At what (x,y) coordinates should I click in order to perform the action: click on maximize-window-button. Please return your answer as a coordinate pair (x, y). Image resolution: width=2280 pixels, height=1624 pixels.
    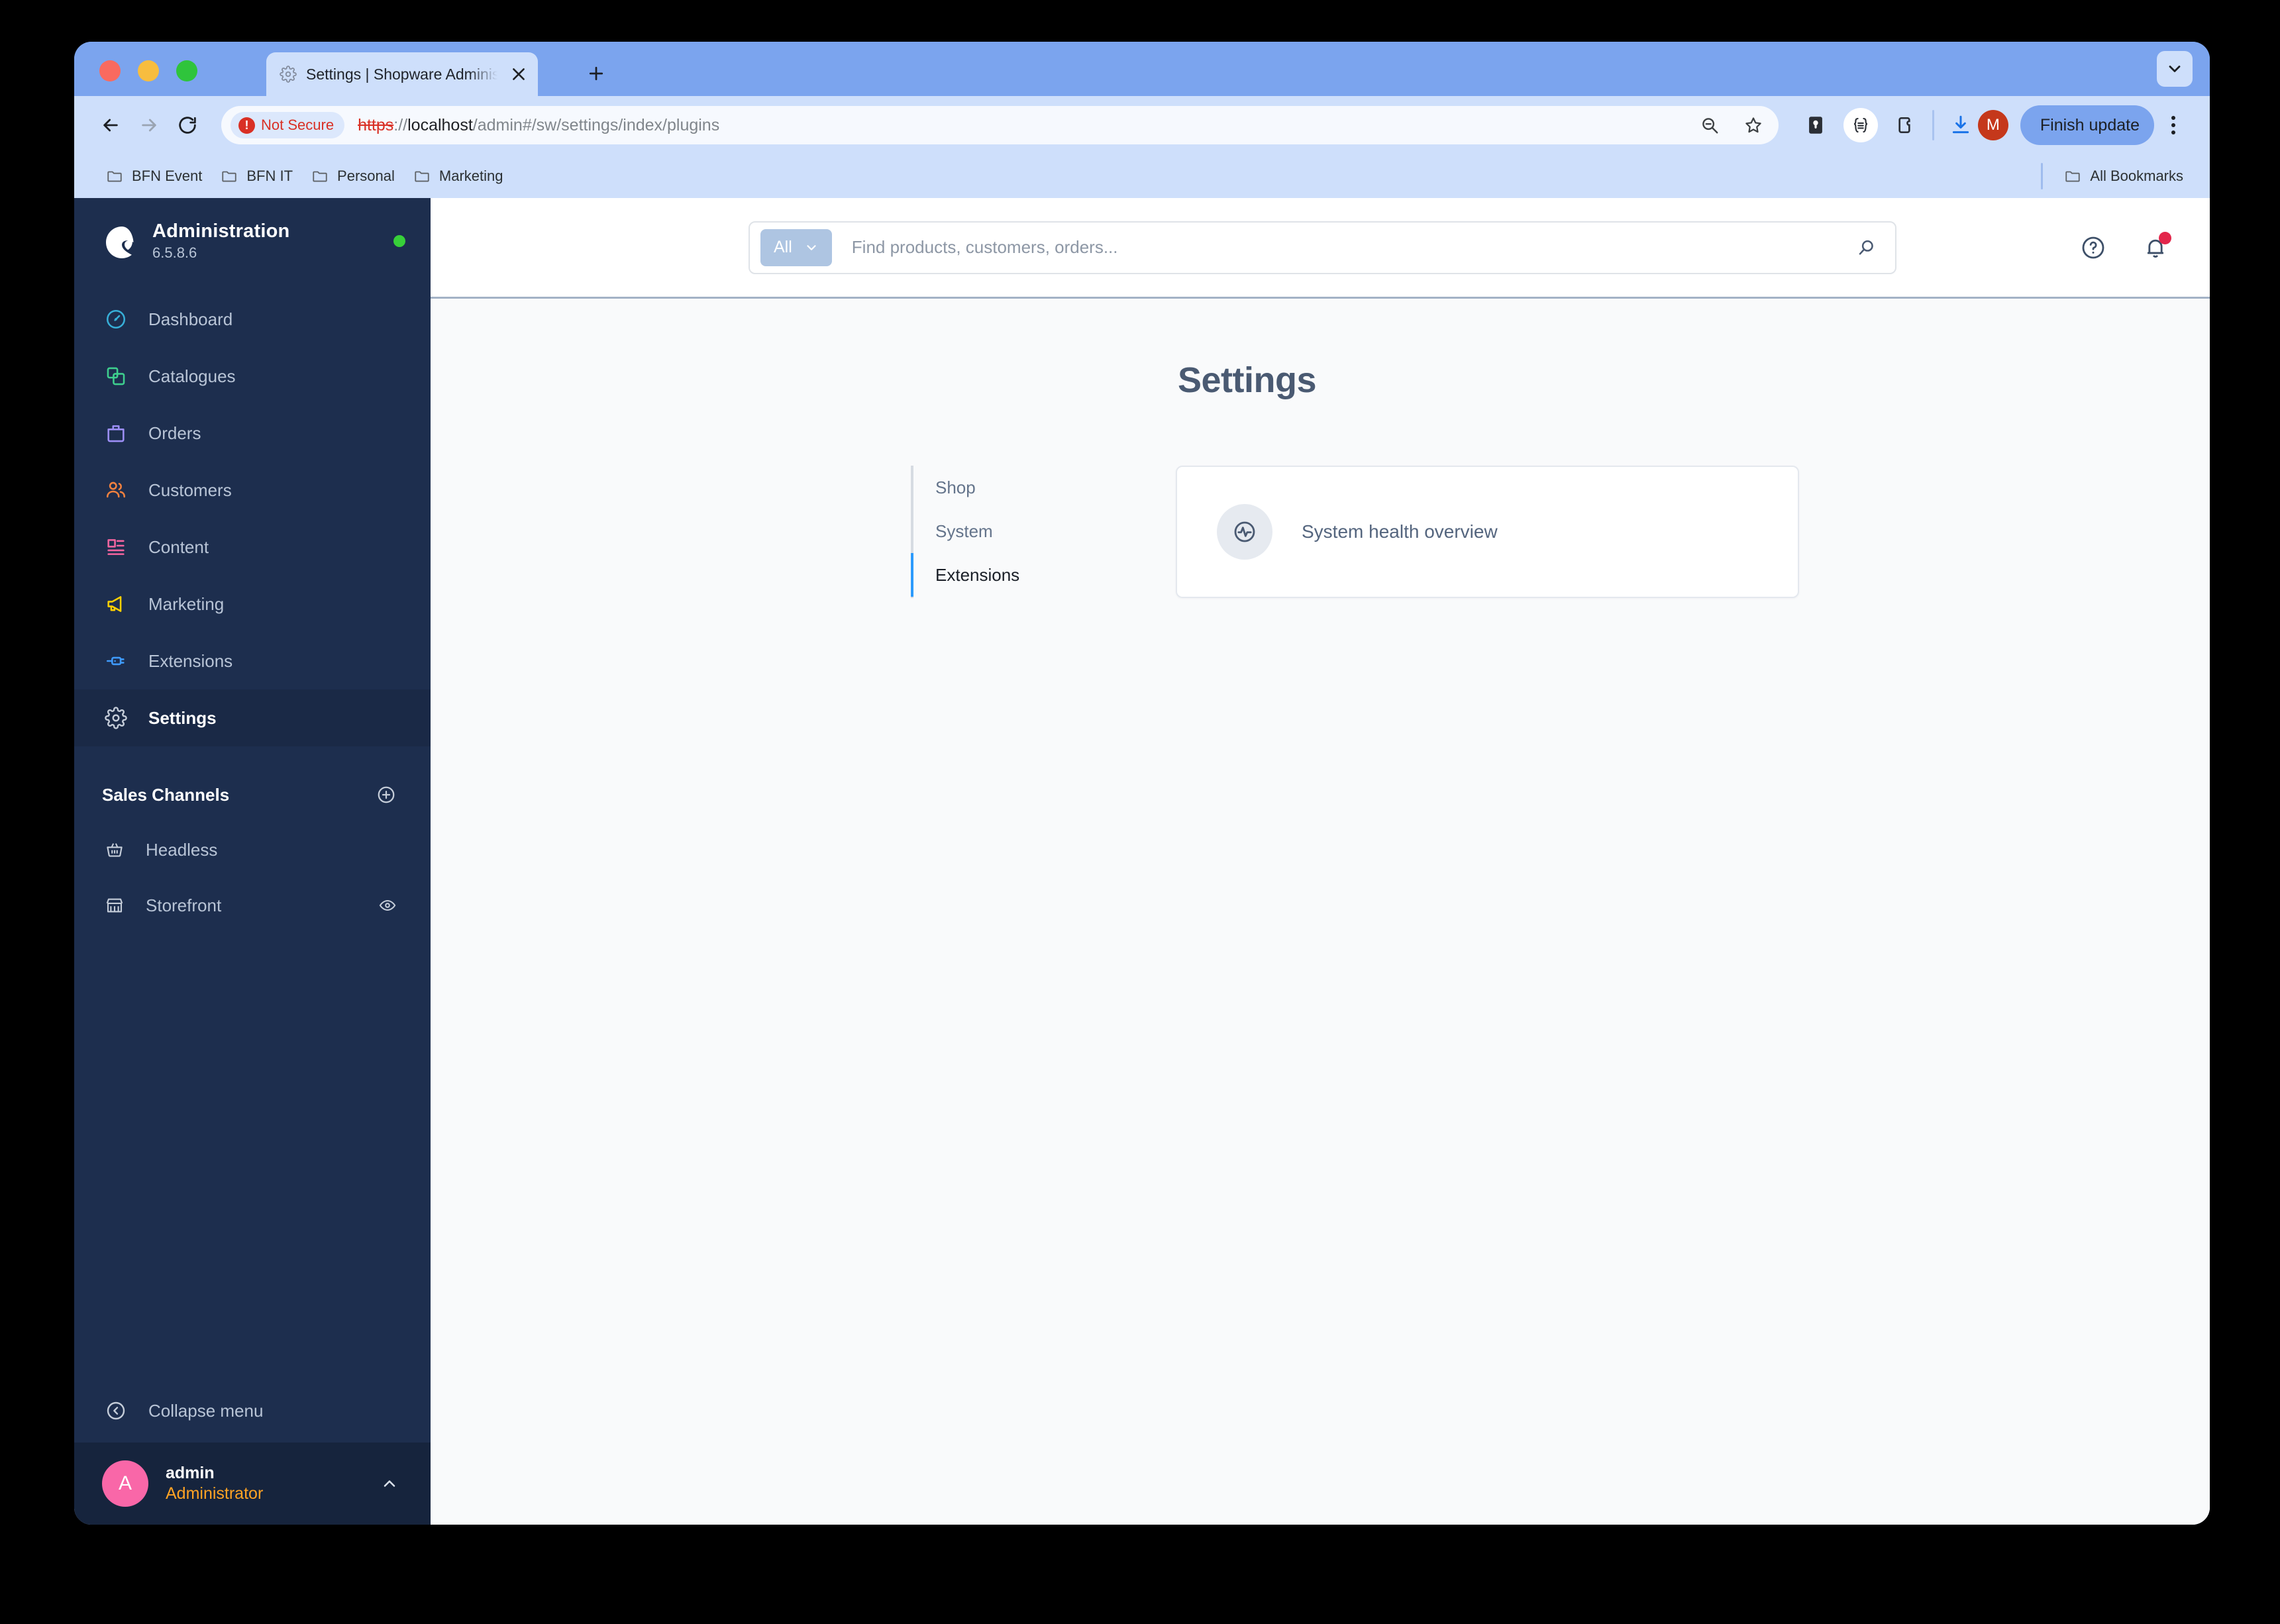
    Looking at the image, I should click on (186, 70).